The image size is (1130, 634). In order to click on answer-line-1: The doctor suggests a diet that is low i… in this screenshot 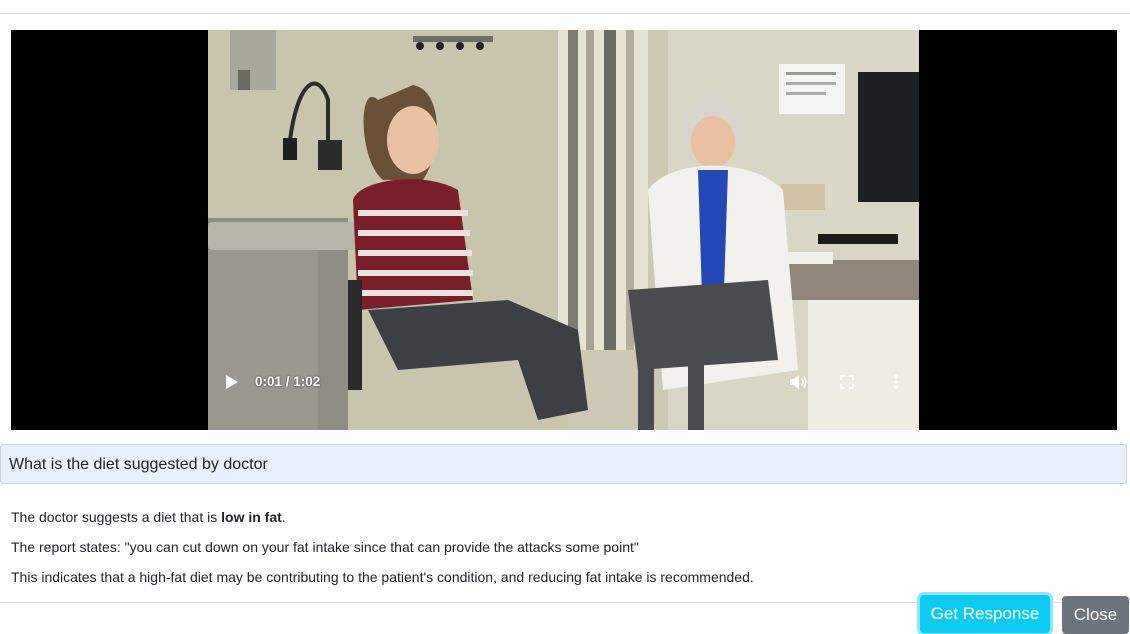, I will do `click(148, 517)`.